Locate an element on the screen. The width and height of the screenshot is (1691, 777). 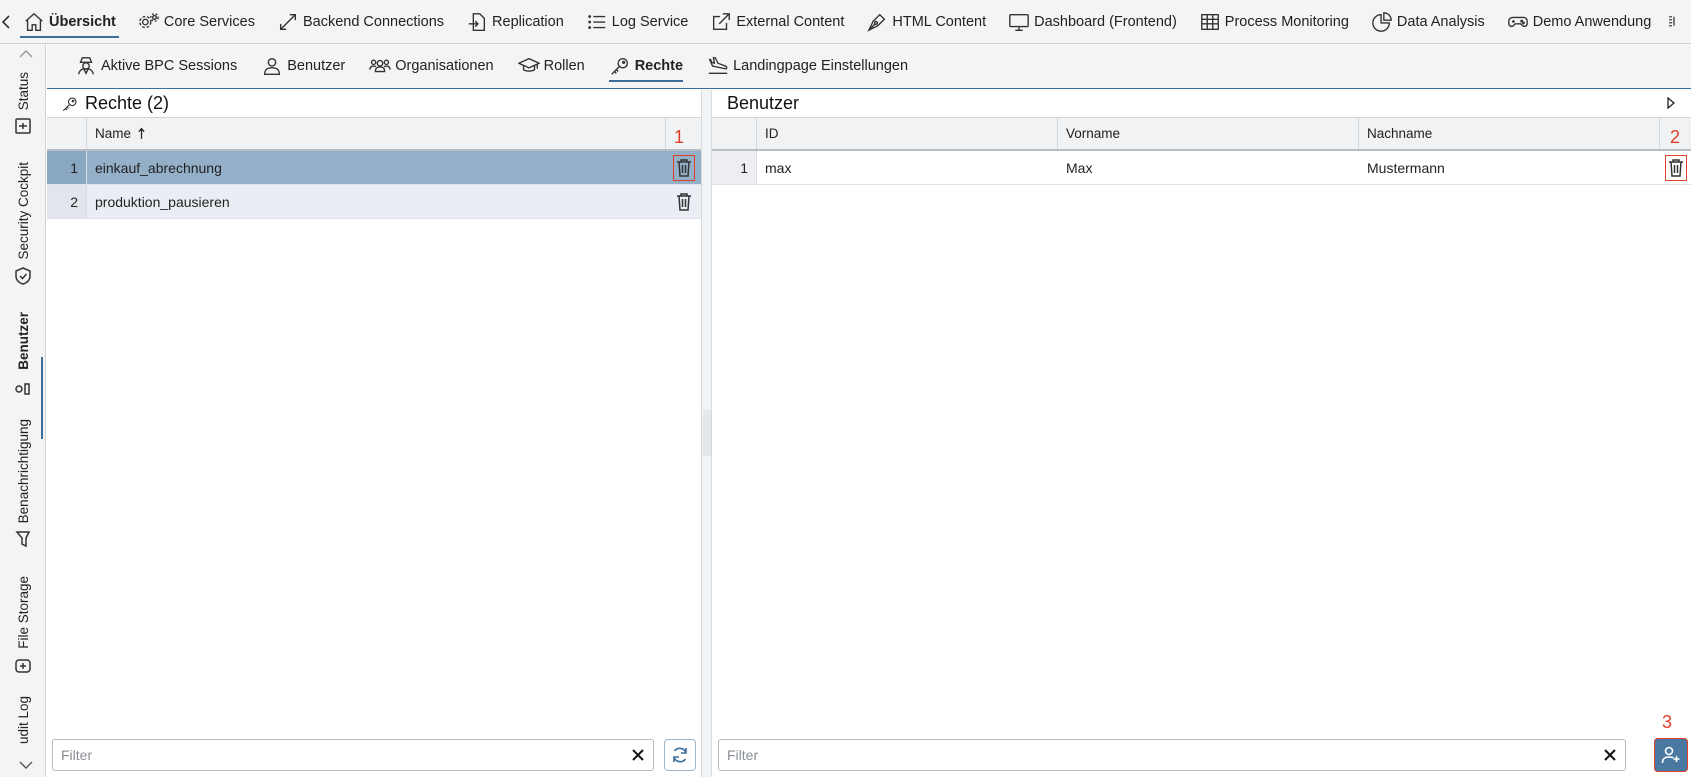
sidebar-item-file-storage: File Storage is located at coordinates (23, 625).